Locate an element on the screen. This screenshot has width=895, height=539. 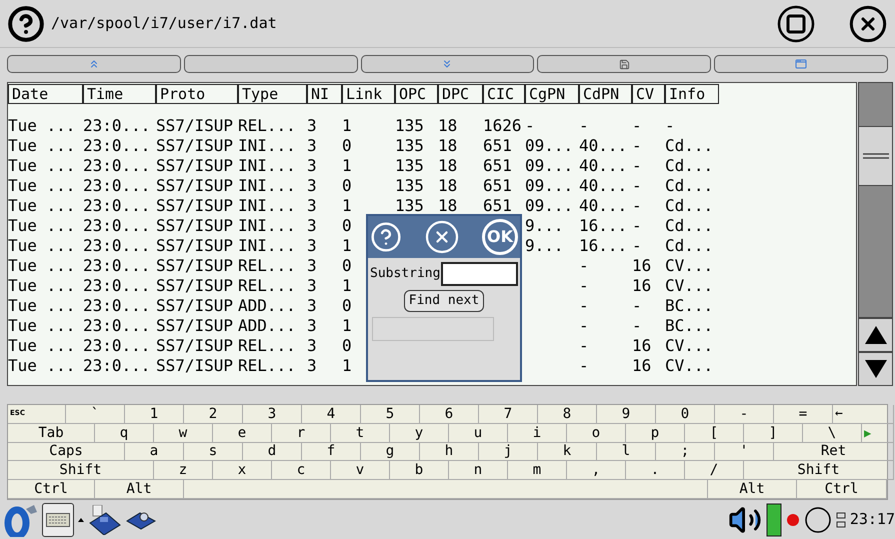
keyboard-key: 5 is located at coordinates (390, 414).